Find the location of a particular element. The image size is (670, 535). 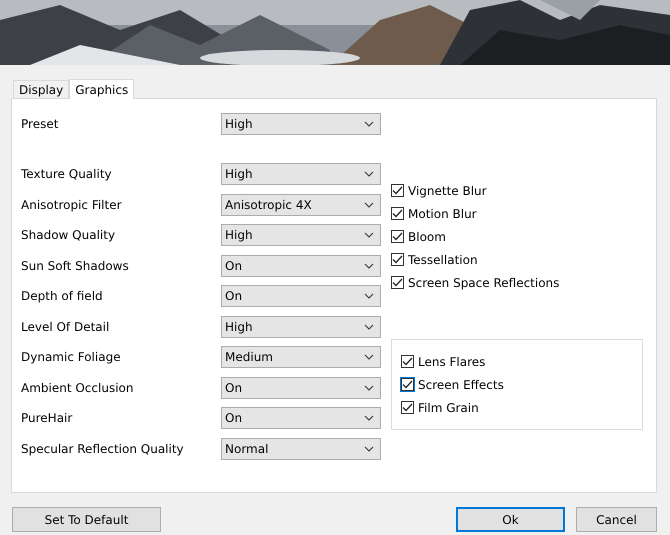

setting-label: Shadow Quality is located at coordinates (68, 235).